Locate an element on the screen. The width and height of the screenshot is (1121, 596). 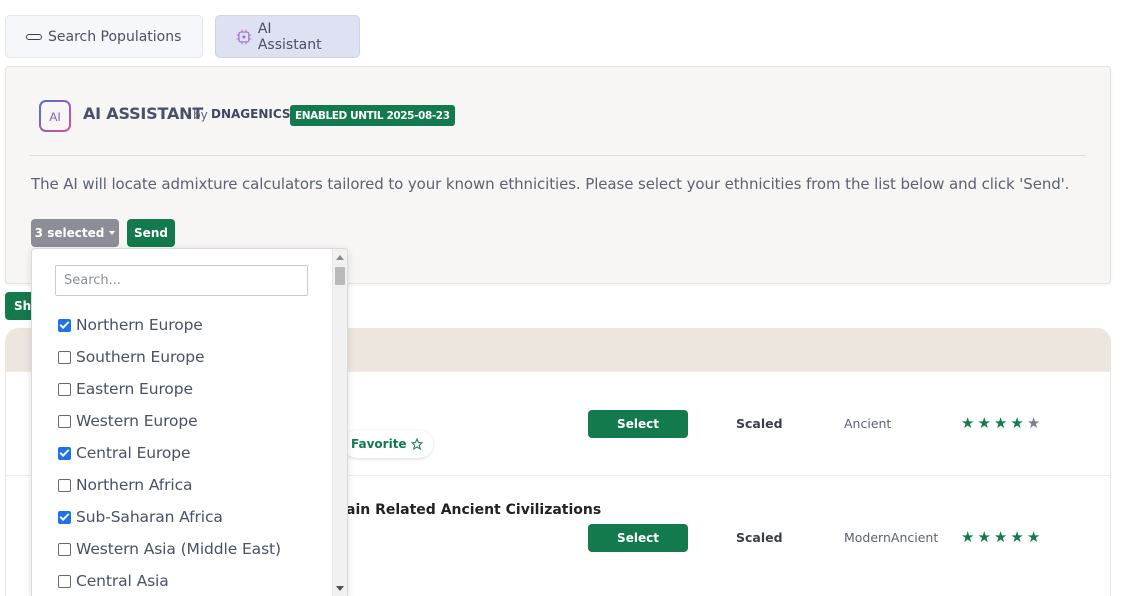
option-label: Western Europe is located at coordinates (137, 421).